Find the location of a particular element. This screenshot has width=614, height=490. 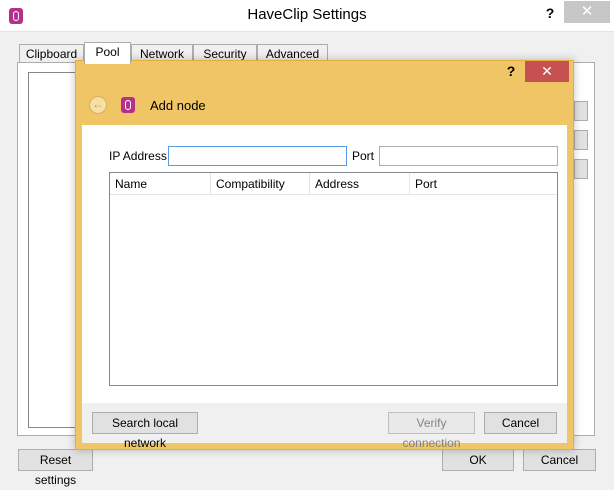

dialog-help-button: ? is located at coordinates (511, 72).